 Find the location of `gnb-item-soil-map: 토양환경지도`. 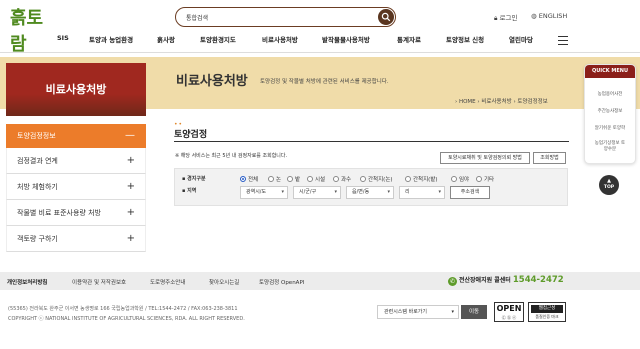

gnb-item-soil-map: 토양환경지도 is located at coordinates (218, 39).